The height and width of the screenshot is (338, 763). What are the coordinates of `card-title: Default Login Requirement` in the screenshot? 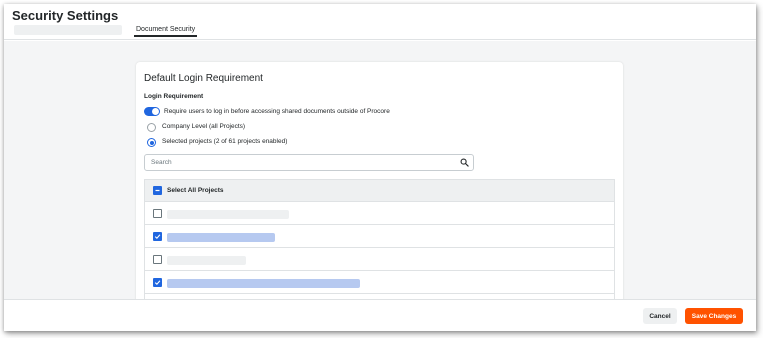 It's located at (203, 78).